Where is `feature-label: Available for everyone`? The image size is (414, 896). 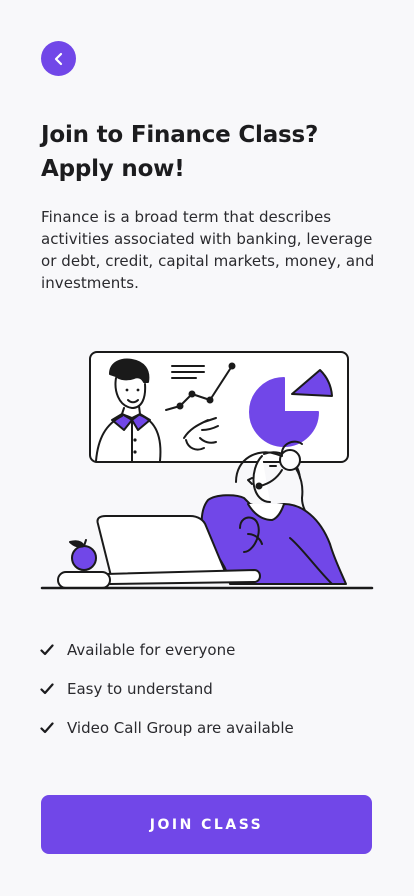 feature-label: Available for everyone is located at coordinates (151, 649).